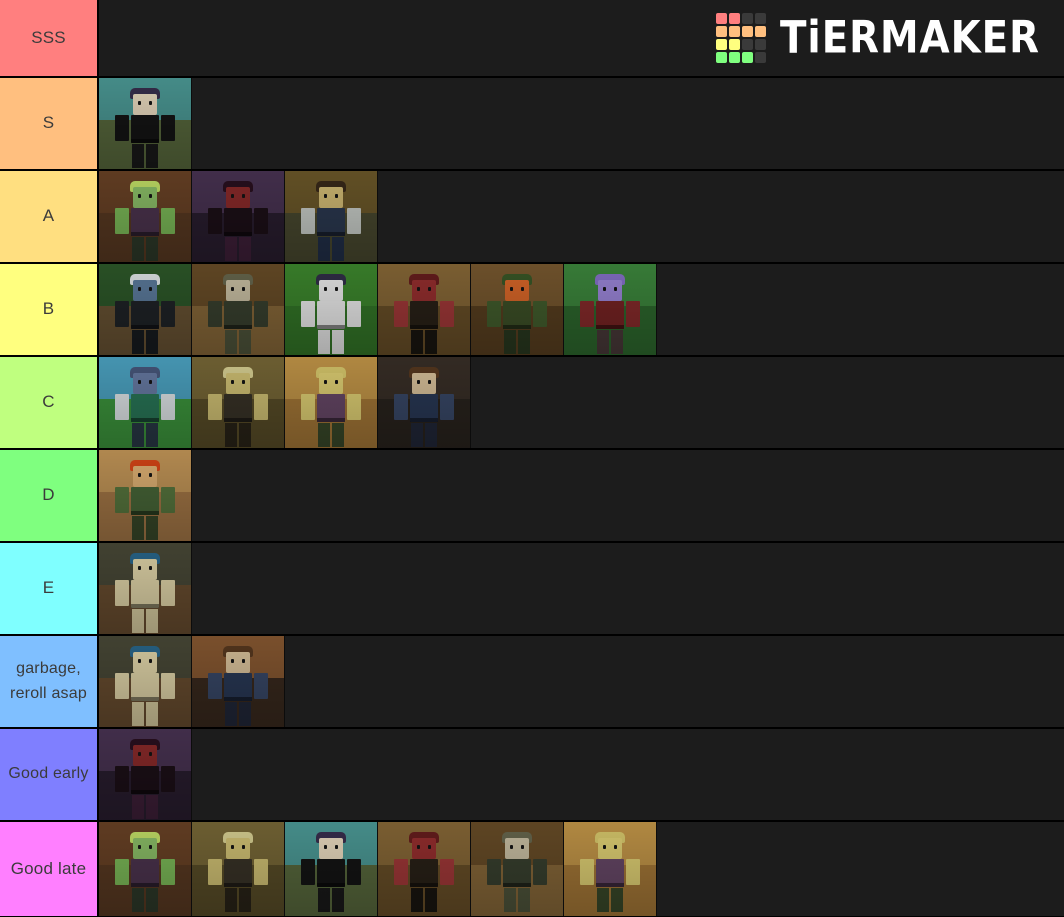  What do you see at coordinates (49, 216) in the screenshot?
I see `tier-label-a: A` at bounding box center [49, 216].